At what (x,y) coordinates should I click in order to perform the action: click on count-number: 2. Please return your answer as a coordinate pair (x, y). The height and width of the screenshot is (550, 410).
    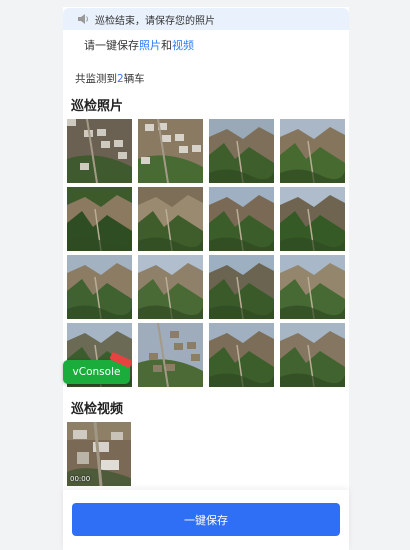
    Looking at the image, I should click on (120, 79).